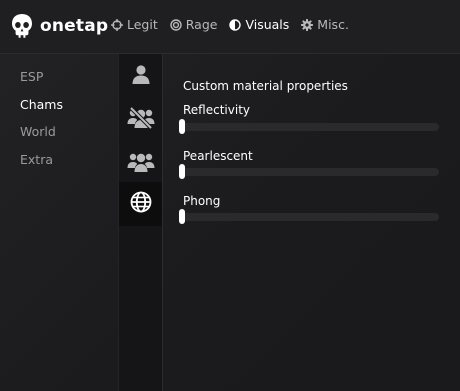 Image resolution: width=460 pixels, height=391 pixels. What do you see at coordinates (38, 131) in the screenshot?
I see `sidebar-item-world: World` at bounding box center [38, 131].